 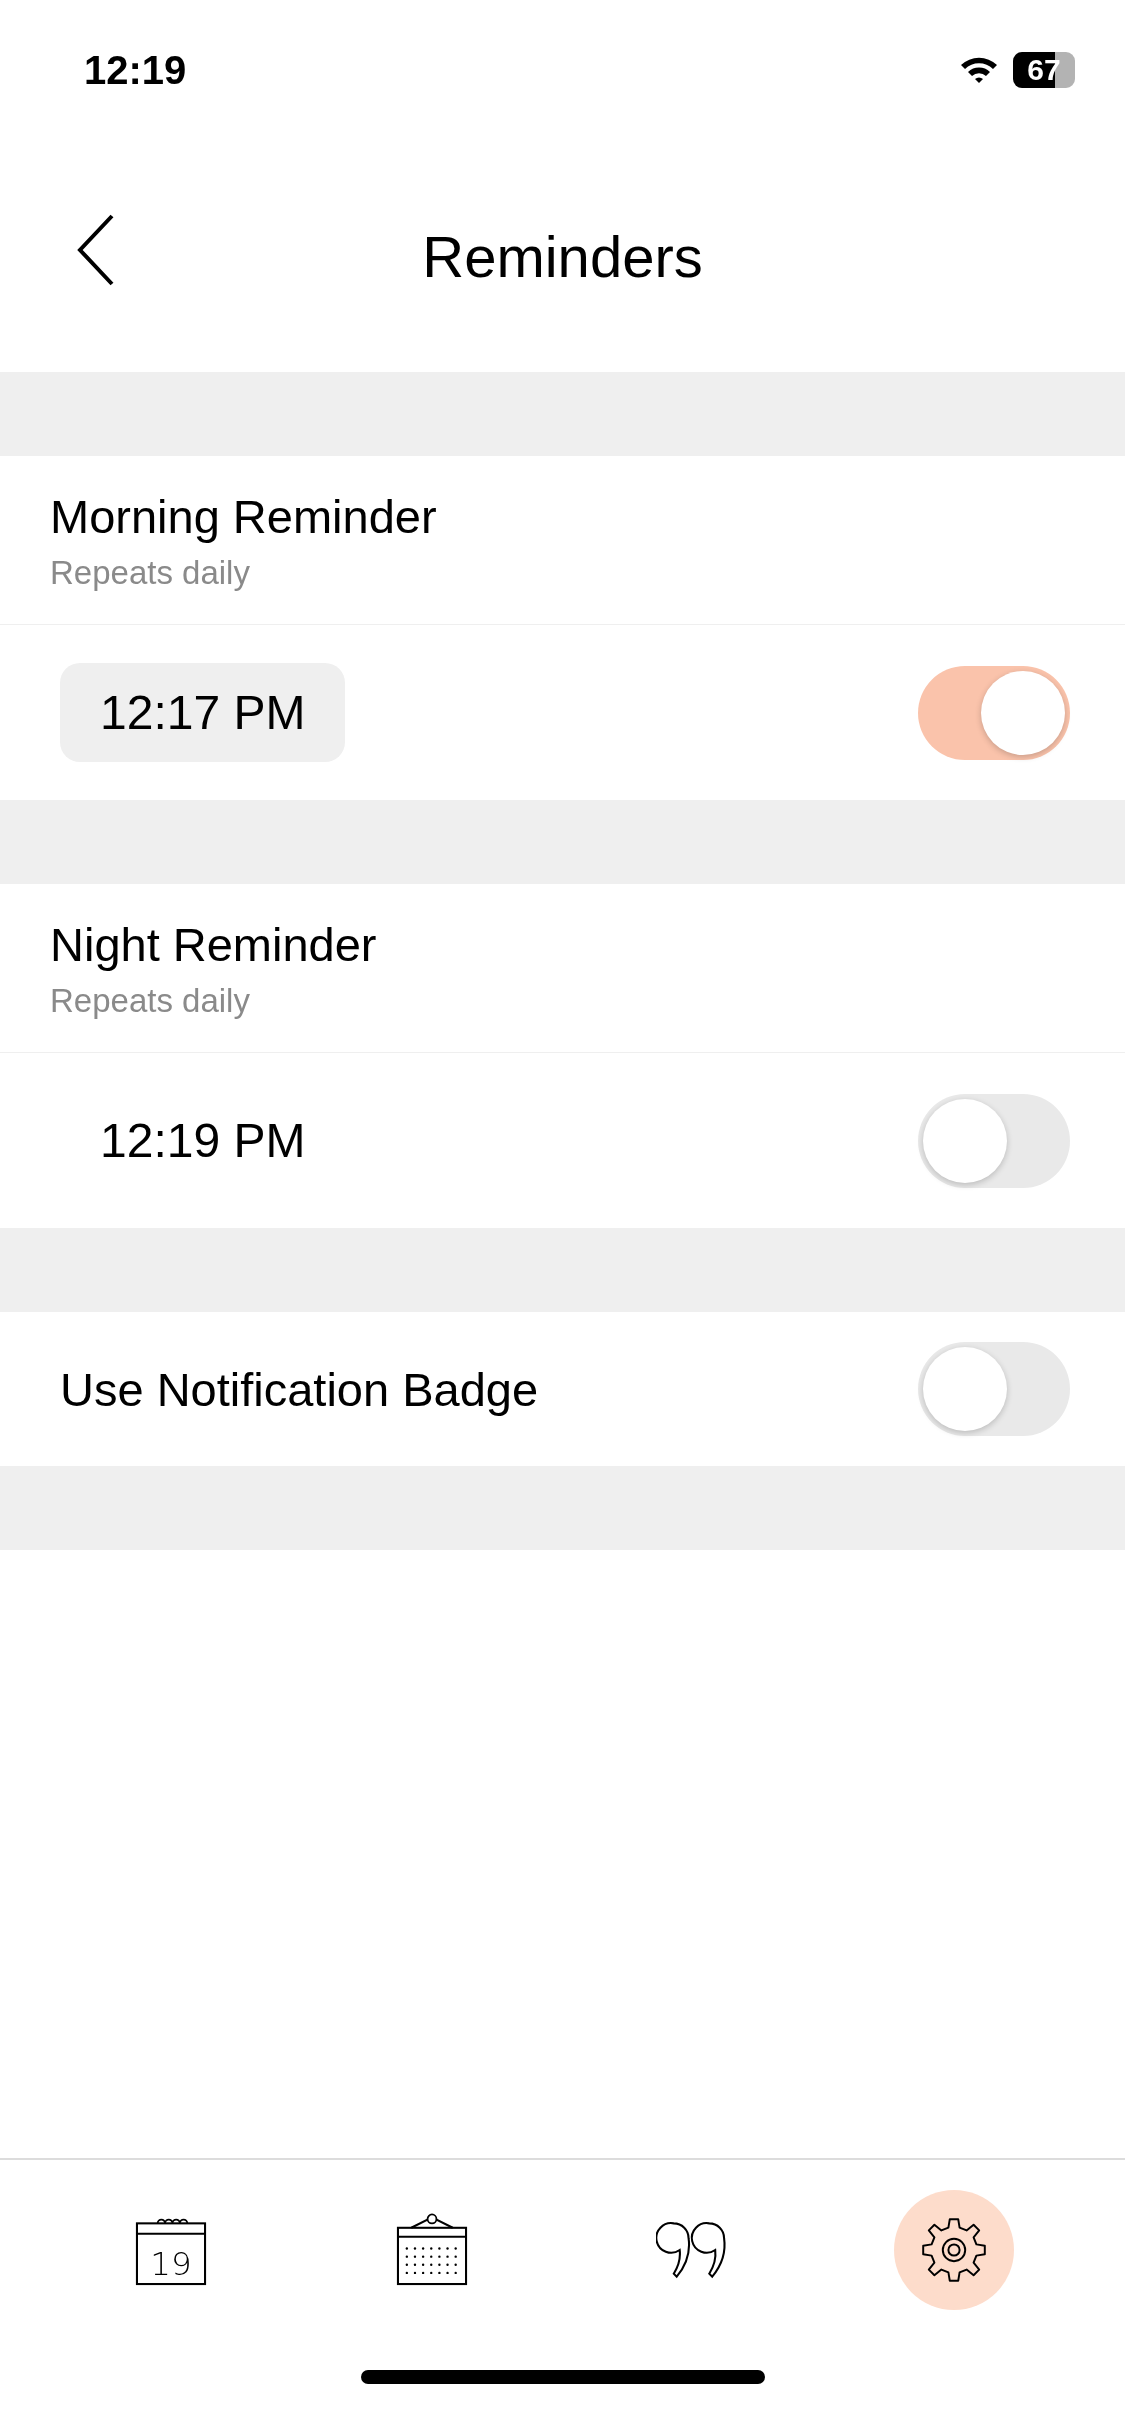 What do you see at coordinates (135, 70) in the screenshot?
I see `status-time: 12:19` at bounding box center [135, 70].